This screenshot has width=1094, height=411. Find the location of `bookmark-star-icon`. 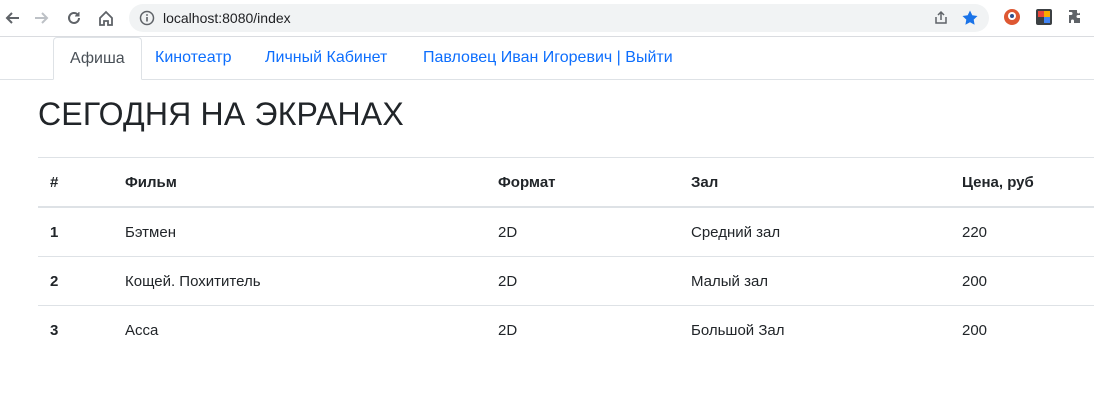

bookmark-star-icon is located at coordinates (970, 20).